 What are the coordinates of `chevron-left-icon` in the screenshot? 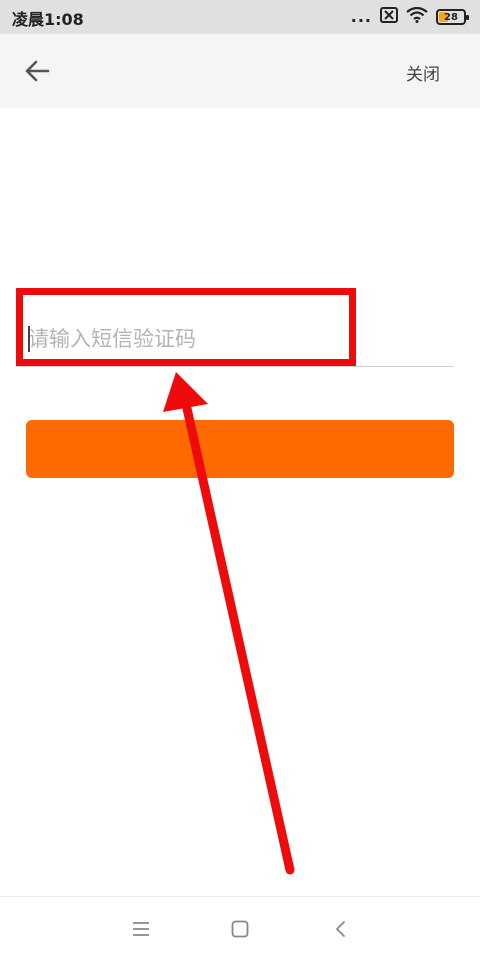 It's located at (340, 929).